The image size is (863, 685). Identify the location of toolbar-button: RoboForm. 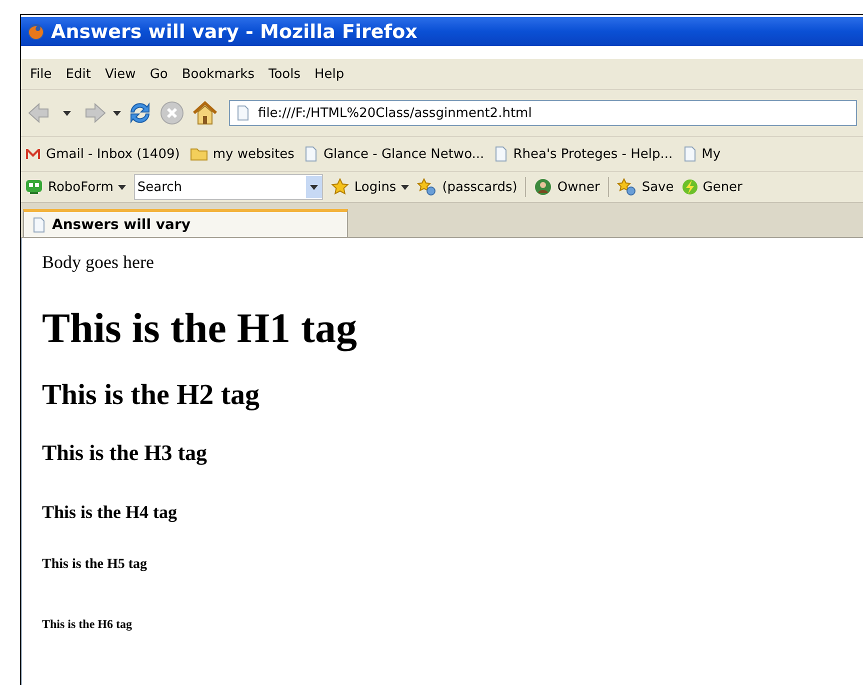
(75, 187).